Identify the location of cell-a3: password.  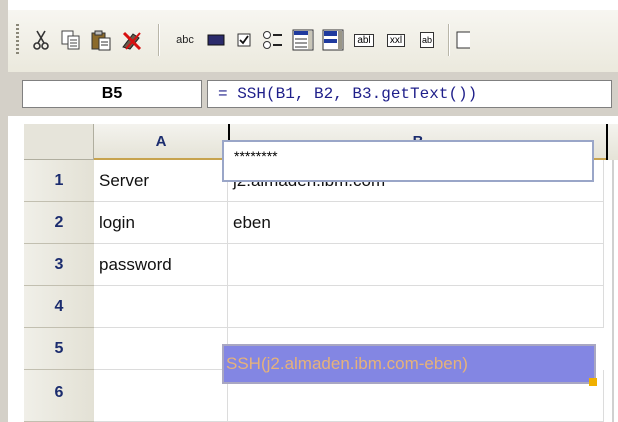
(161, 265).